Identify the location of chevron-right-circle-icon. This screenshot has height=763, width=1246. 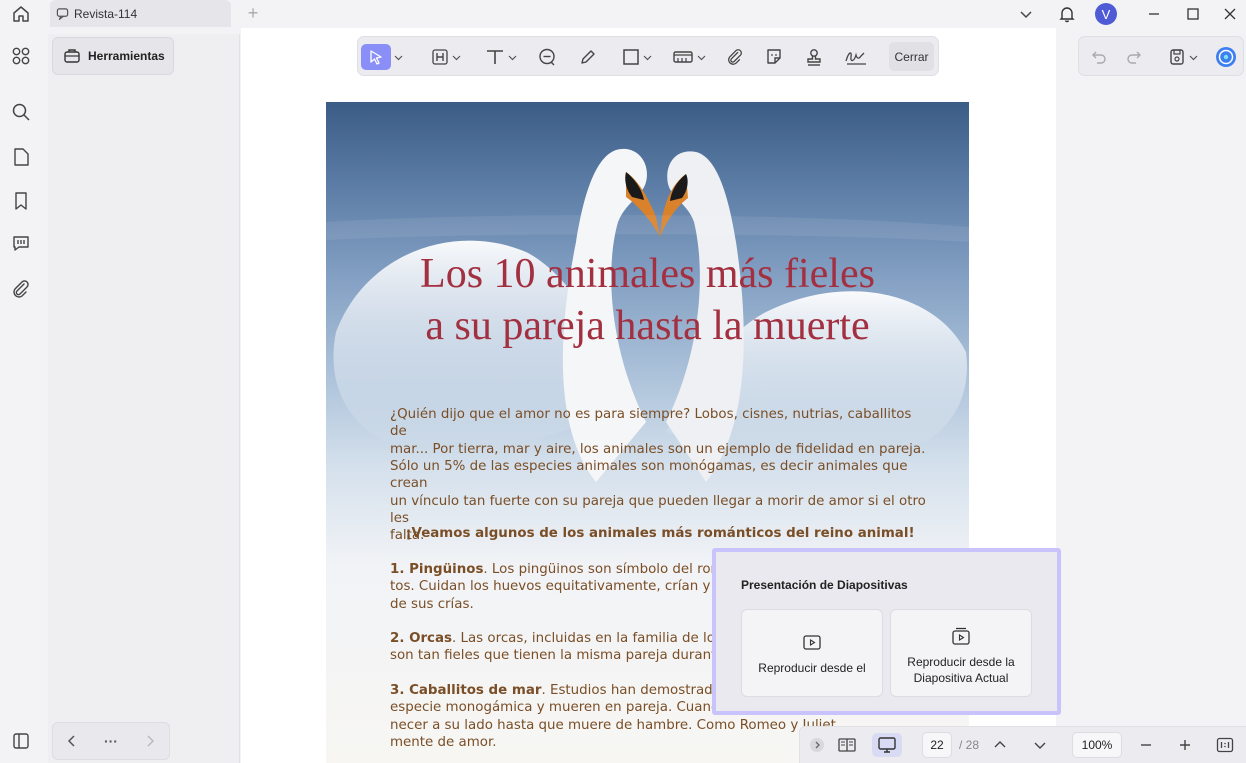
(817, 745).